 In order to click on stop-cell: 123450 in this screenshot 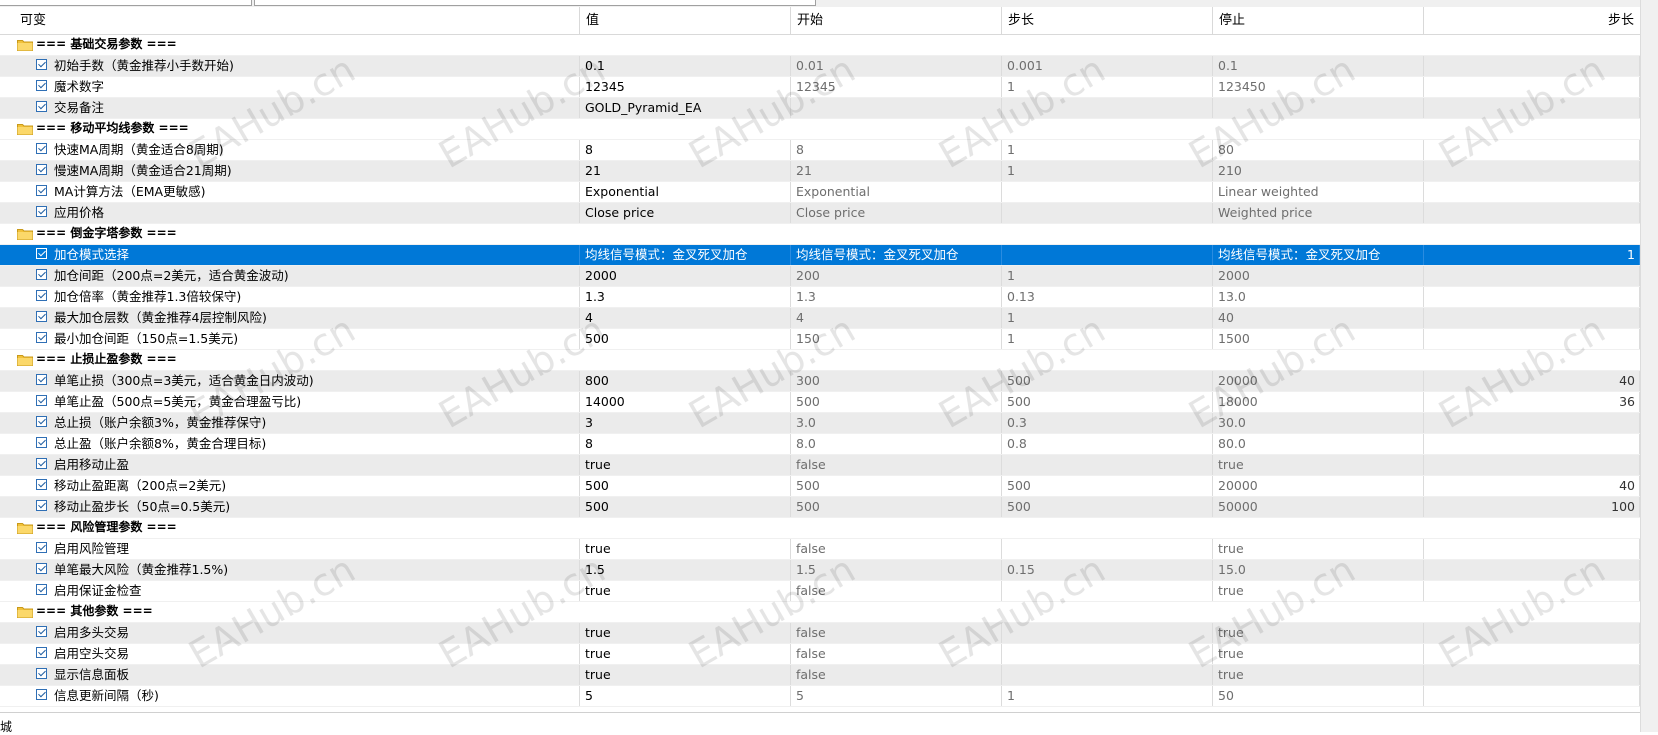, I will do `click(1318, 87)`.